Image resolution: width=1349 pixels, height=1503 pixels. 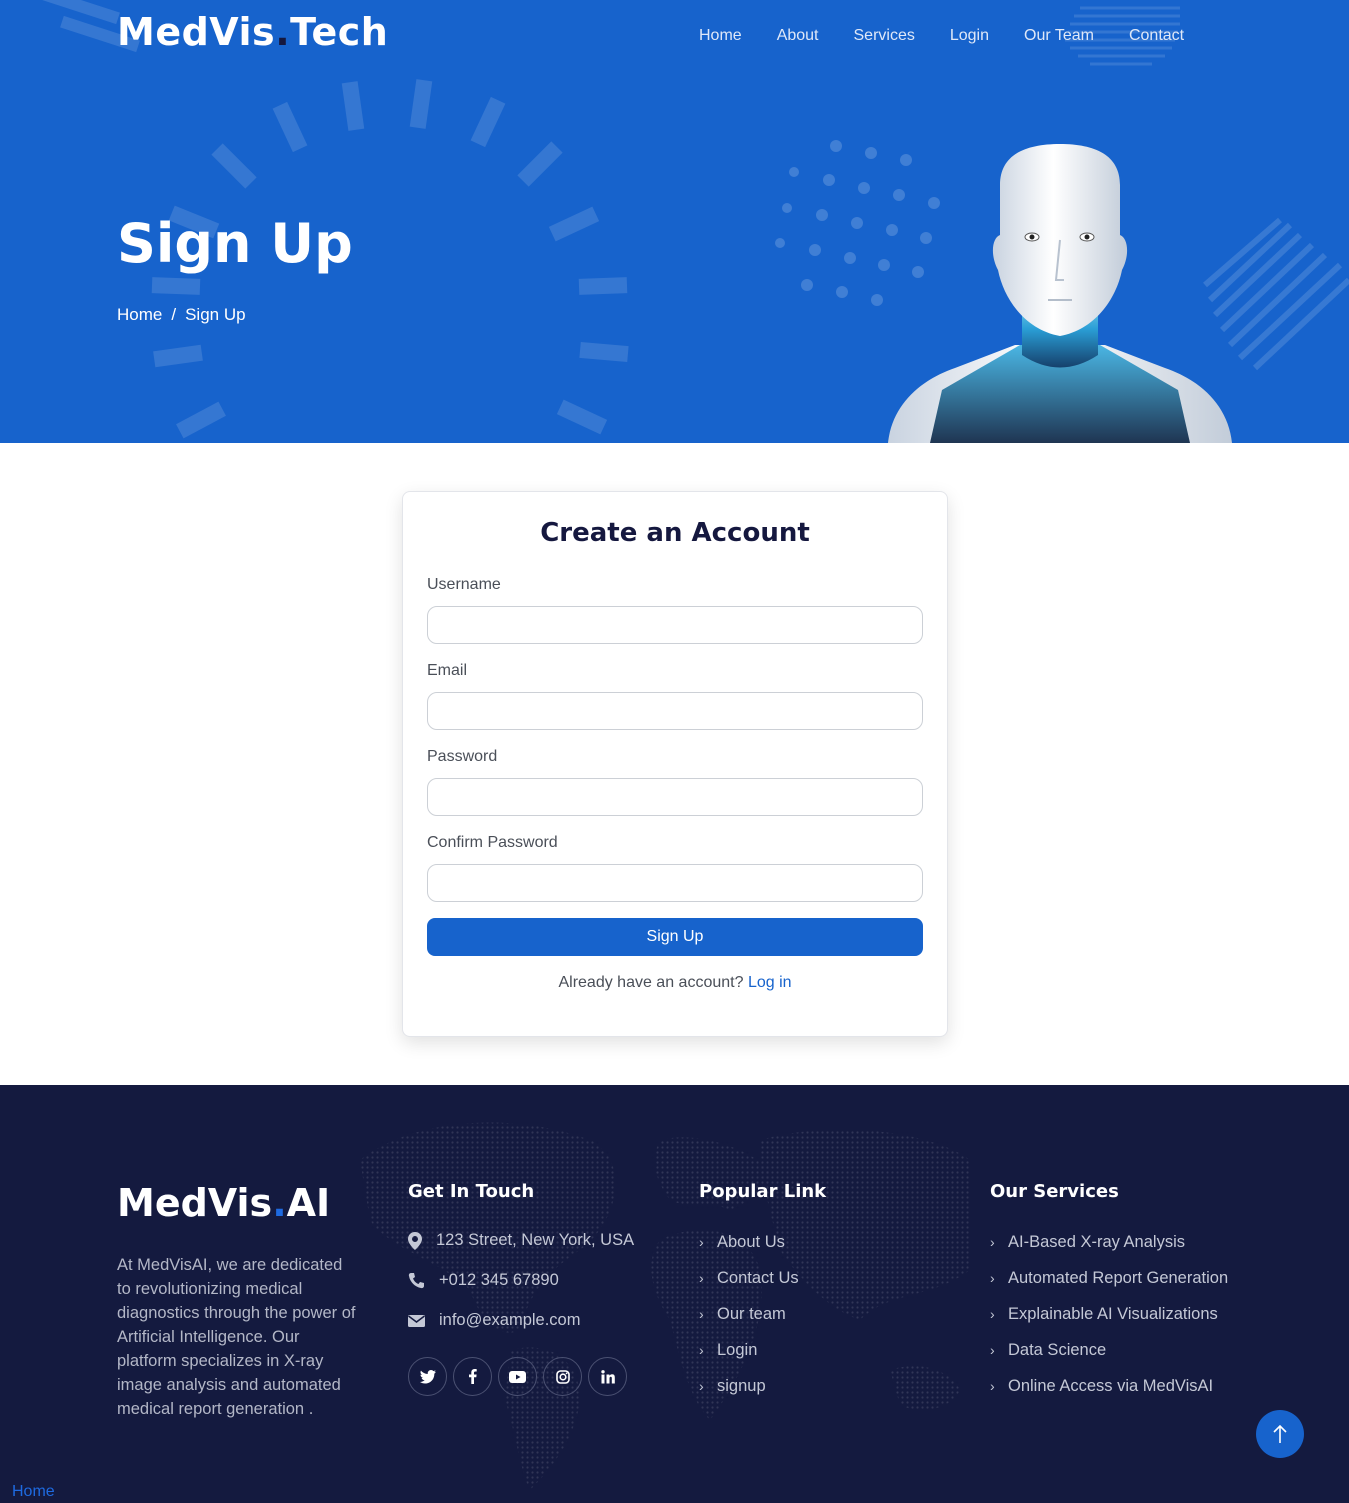 What do you see at coordinates (472, 1376) in the screenshot?
I see `facebook-icon` at bounding box center [472, 1376].